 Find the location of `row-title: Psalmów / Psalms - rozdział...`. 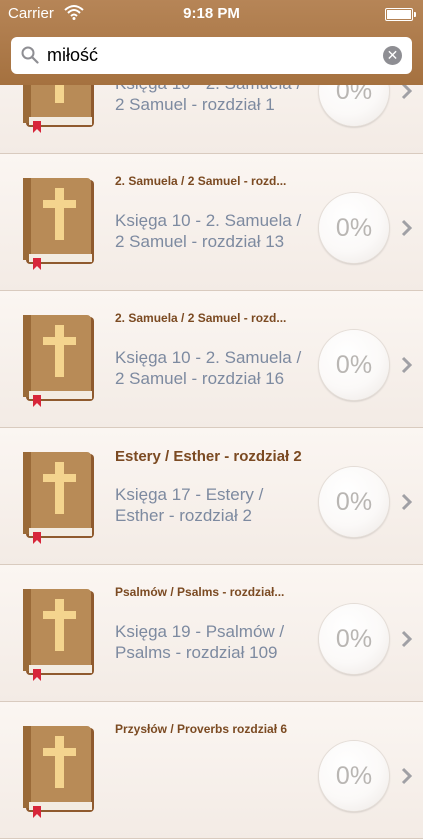

row-title: Psalmów / Psalms - rozdział... is located at coordinates (200, 592).